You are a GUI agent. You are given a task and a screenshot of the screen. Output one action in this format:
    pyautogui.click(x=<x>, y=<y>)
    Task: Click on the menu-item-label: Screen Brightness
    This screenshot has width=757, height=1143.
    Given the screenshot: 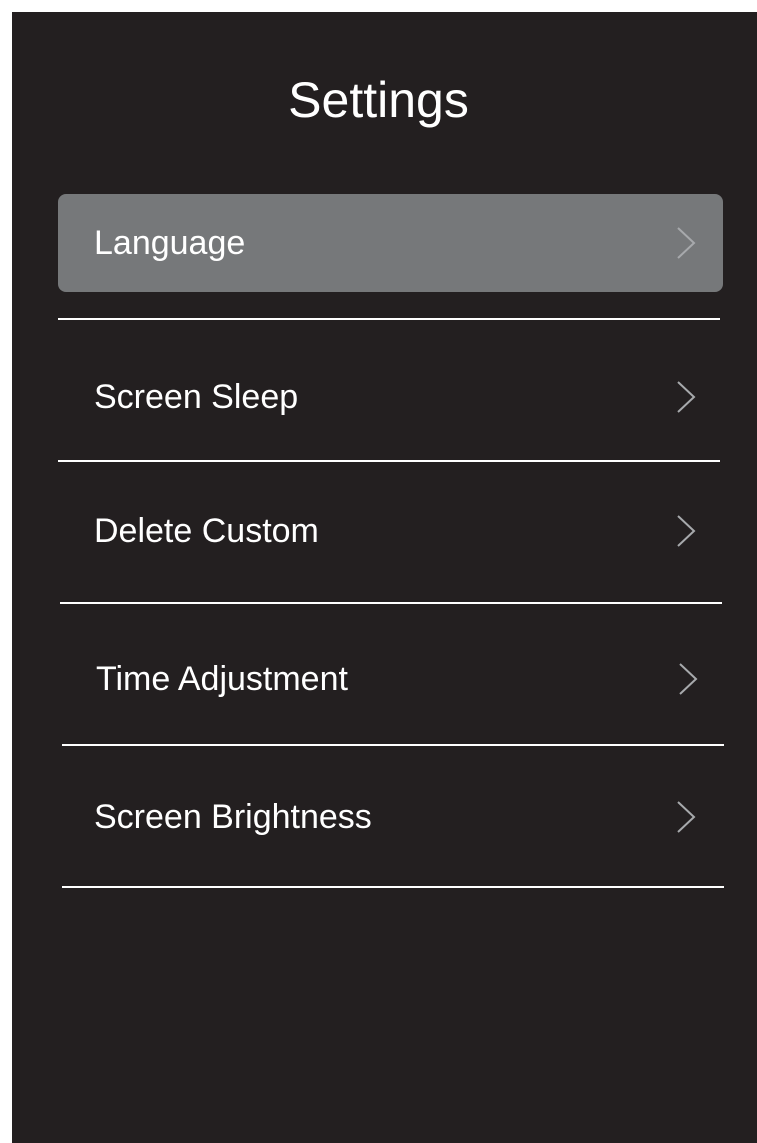 What is the action you would take?
    pyautogui.click(x=233, y=817)
    